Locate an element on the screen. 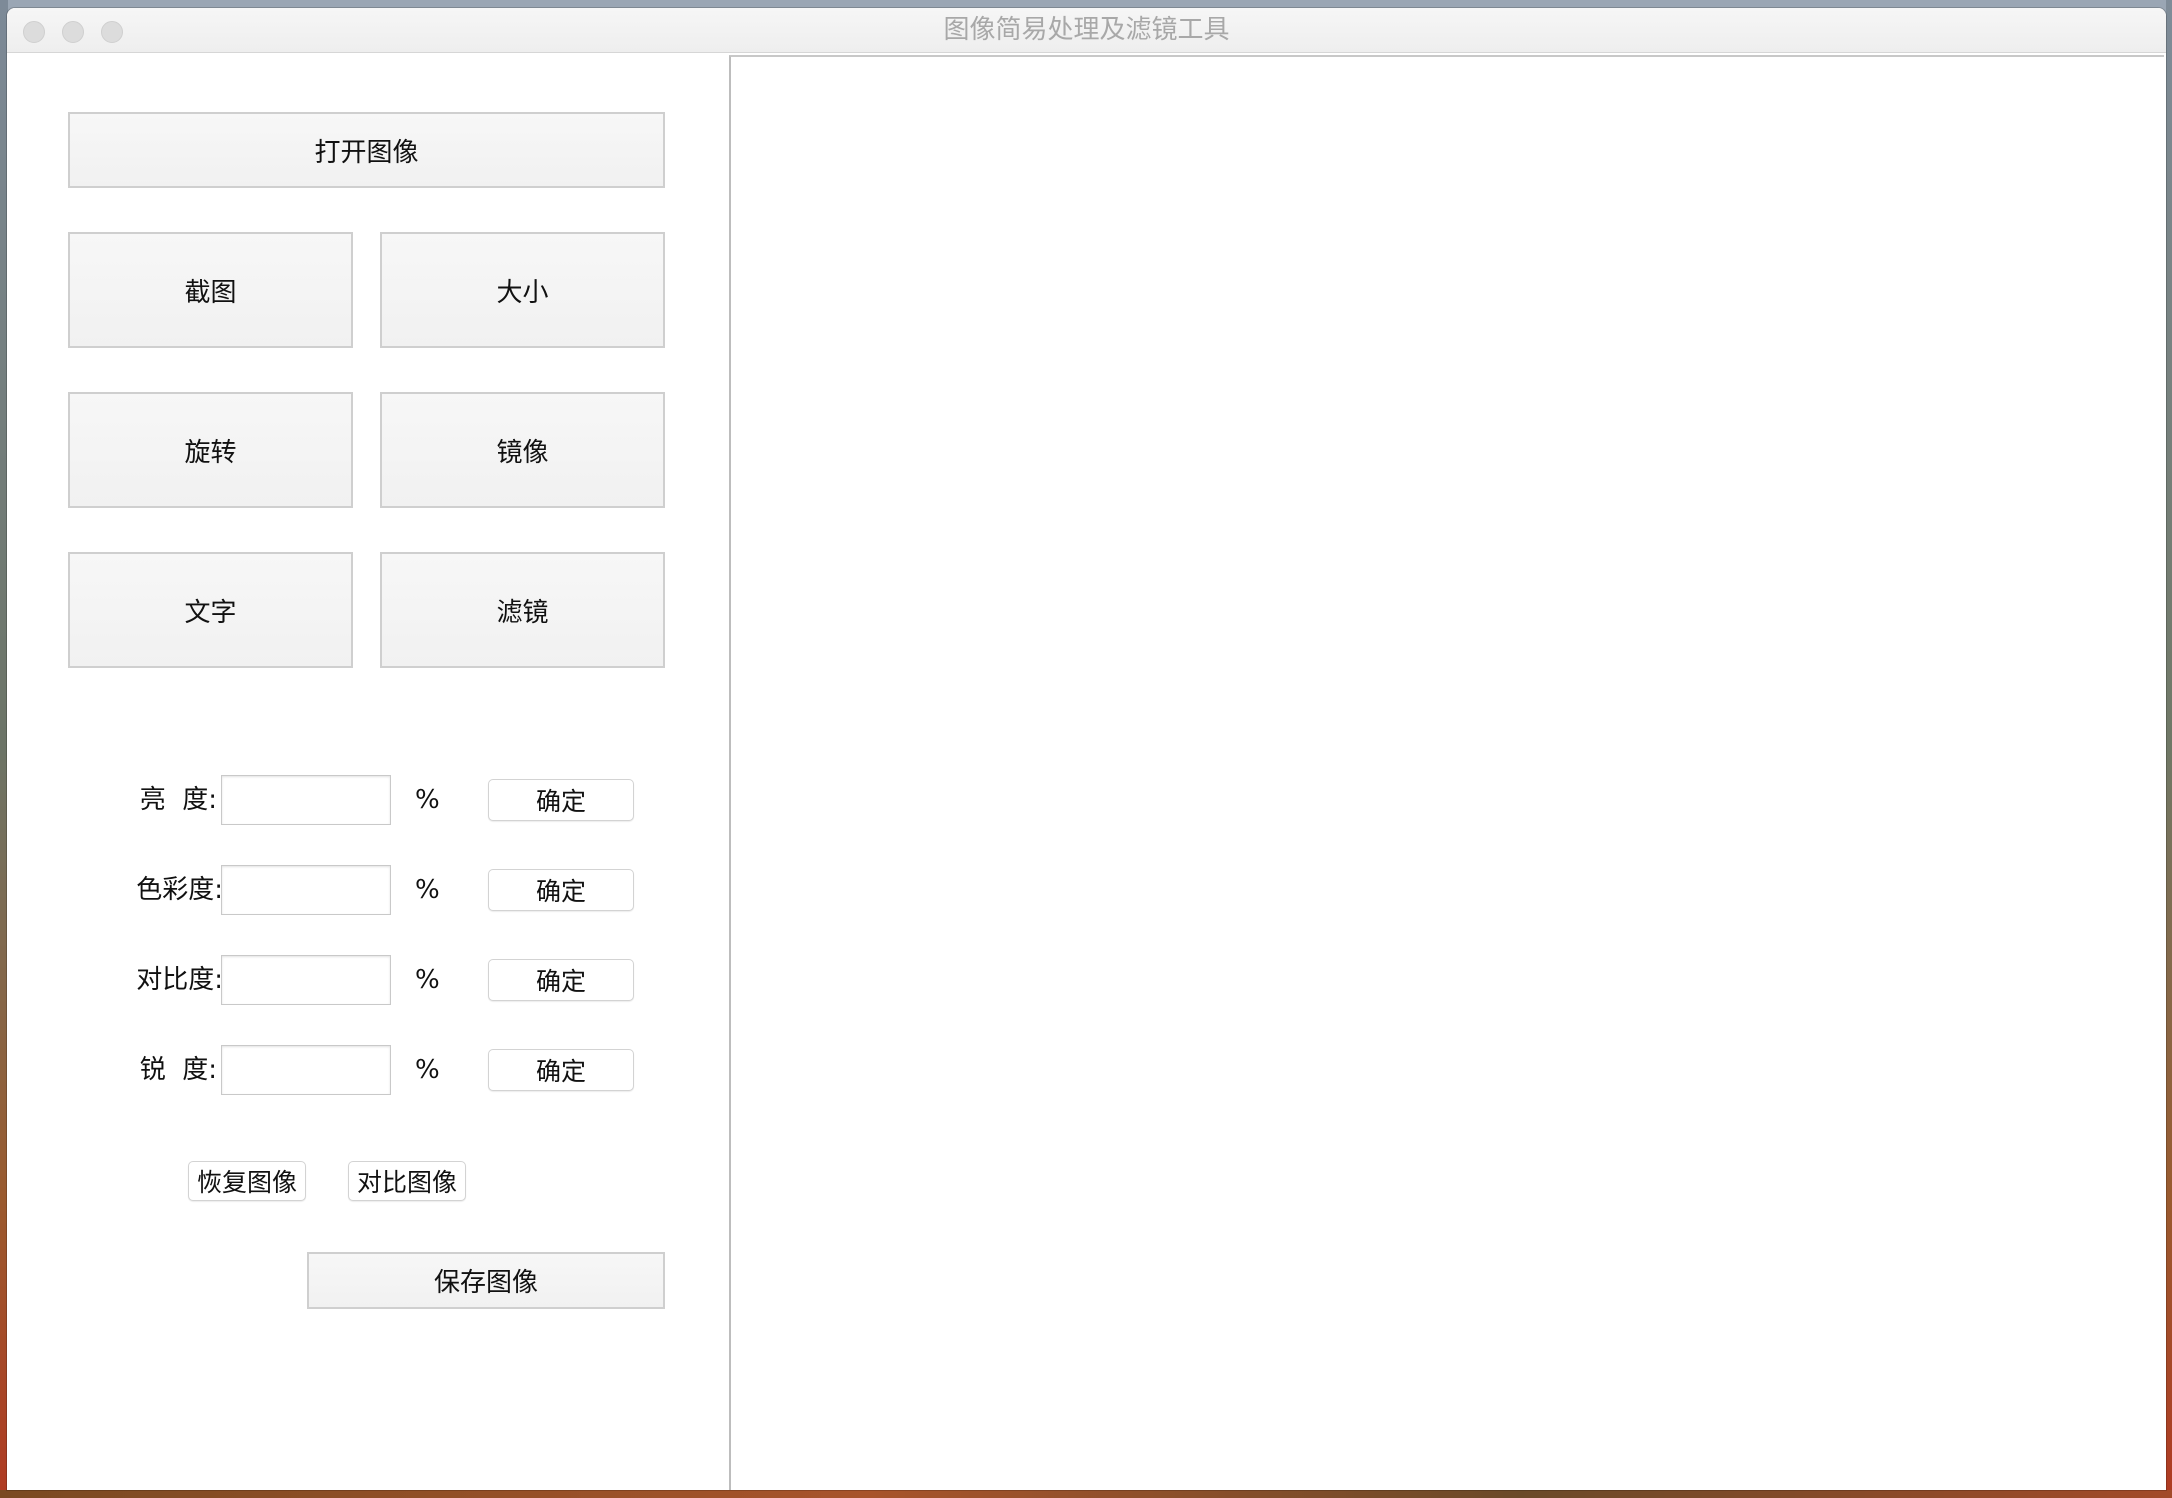 This screenshot has width=2172, height=1498. open-image-button: 打开图像 is located at coordinates (366, 150).